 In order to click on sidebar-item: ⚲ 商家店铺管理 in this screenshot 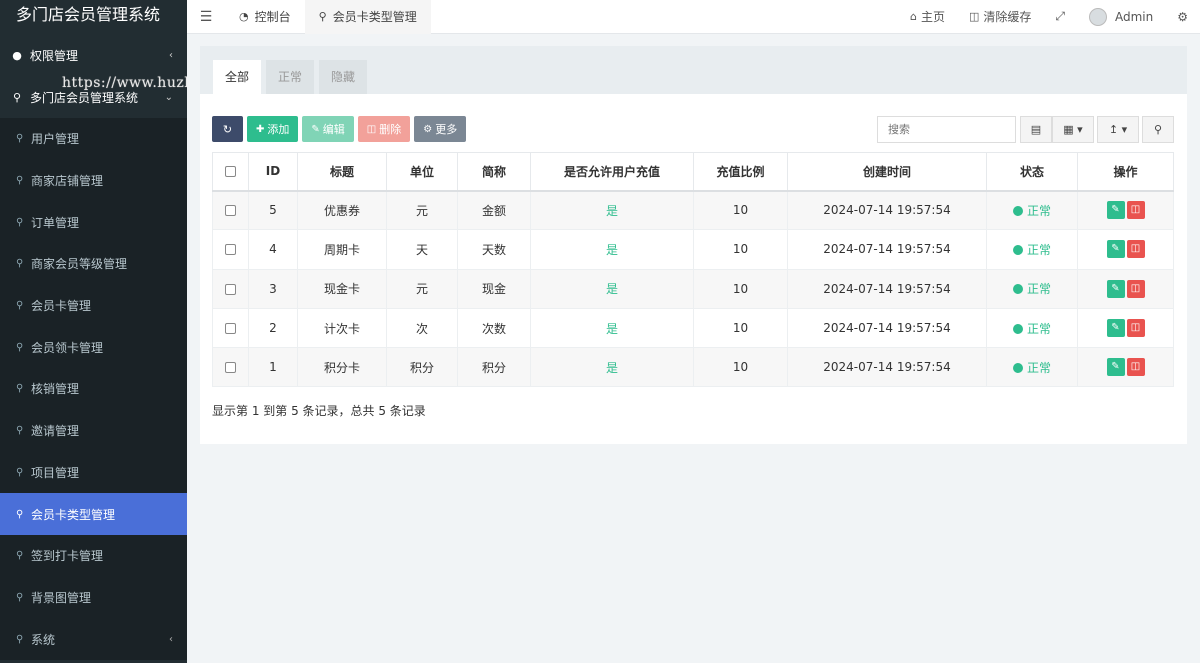, I will do `click(93, 180)`.